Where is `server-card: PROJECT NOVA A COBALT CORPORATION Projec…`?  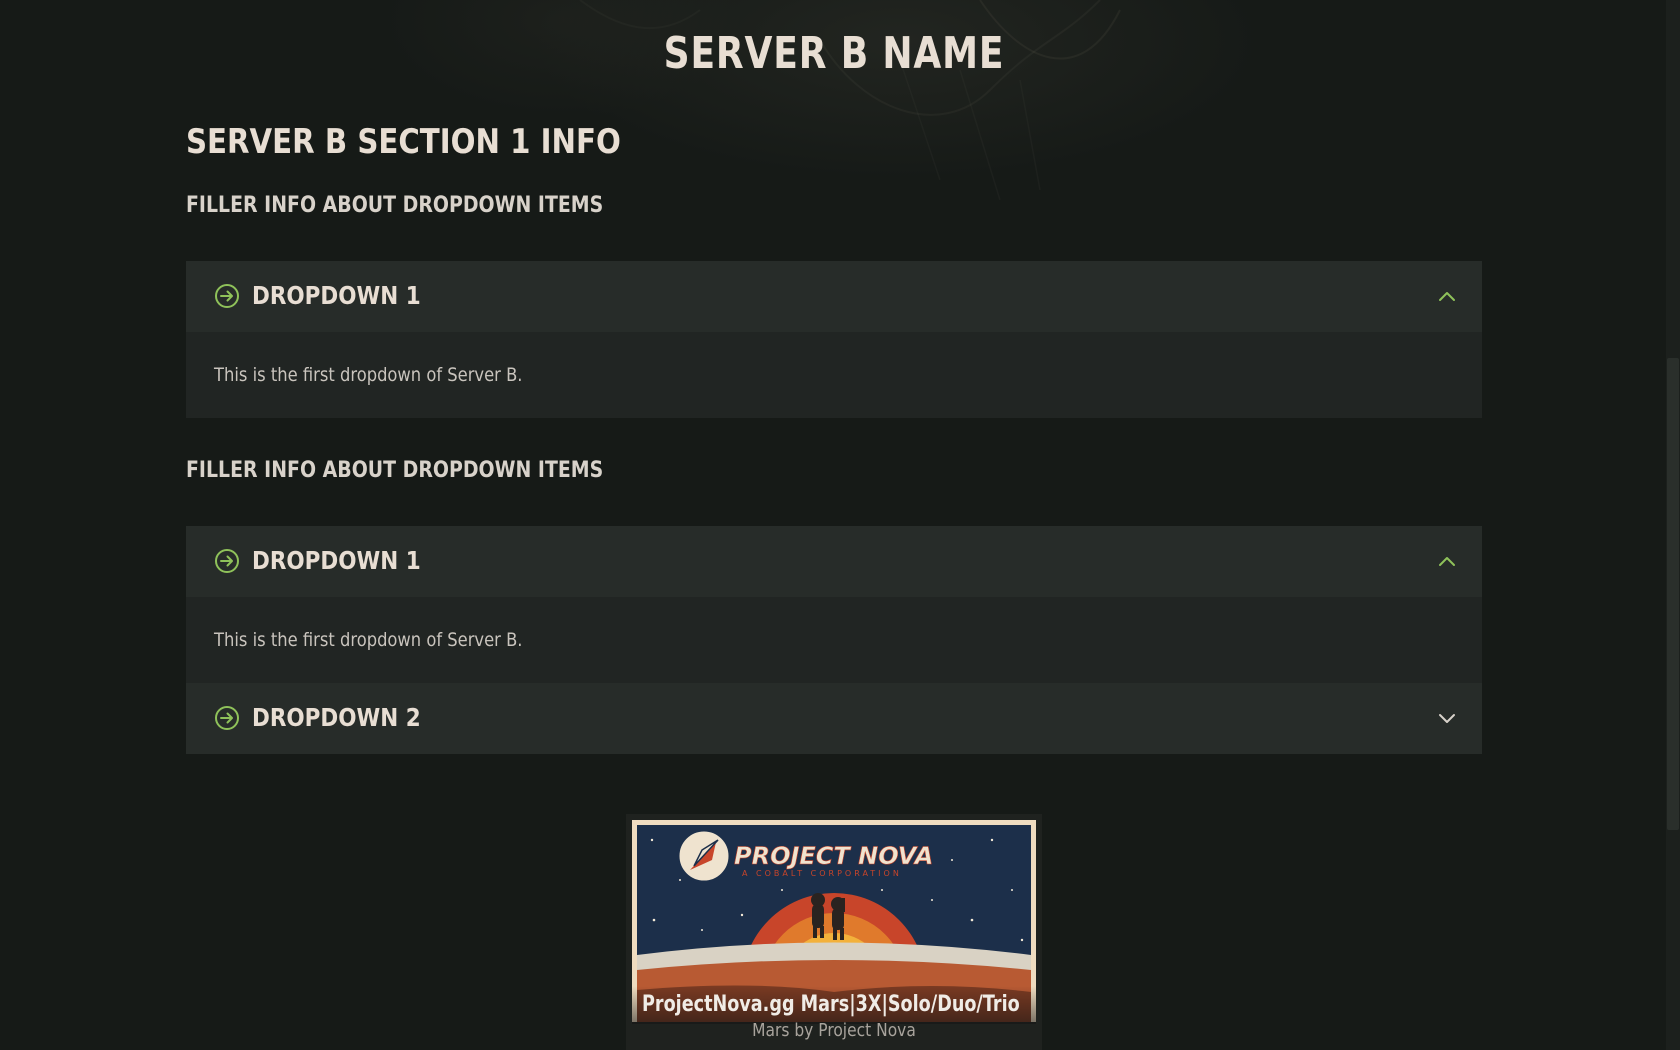 server-card: PROJECT NOVA A COBALT CORPORATION Projec… is located at coordinates (834, 932).